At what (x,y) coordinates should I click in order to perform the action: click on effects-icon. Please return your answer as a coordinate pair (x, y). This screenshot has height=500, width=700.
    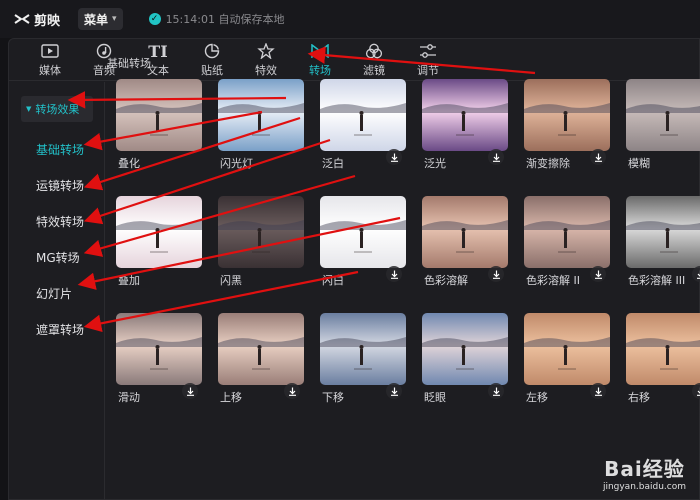
    Looking at the image, I should click on (266, 51).